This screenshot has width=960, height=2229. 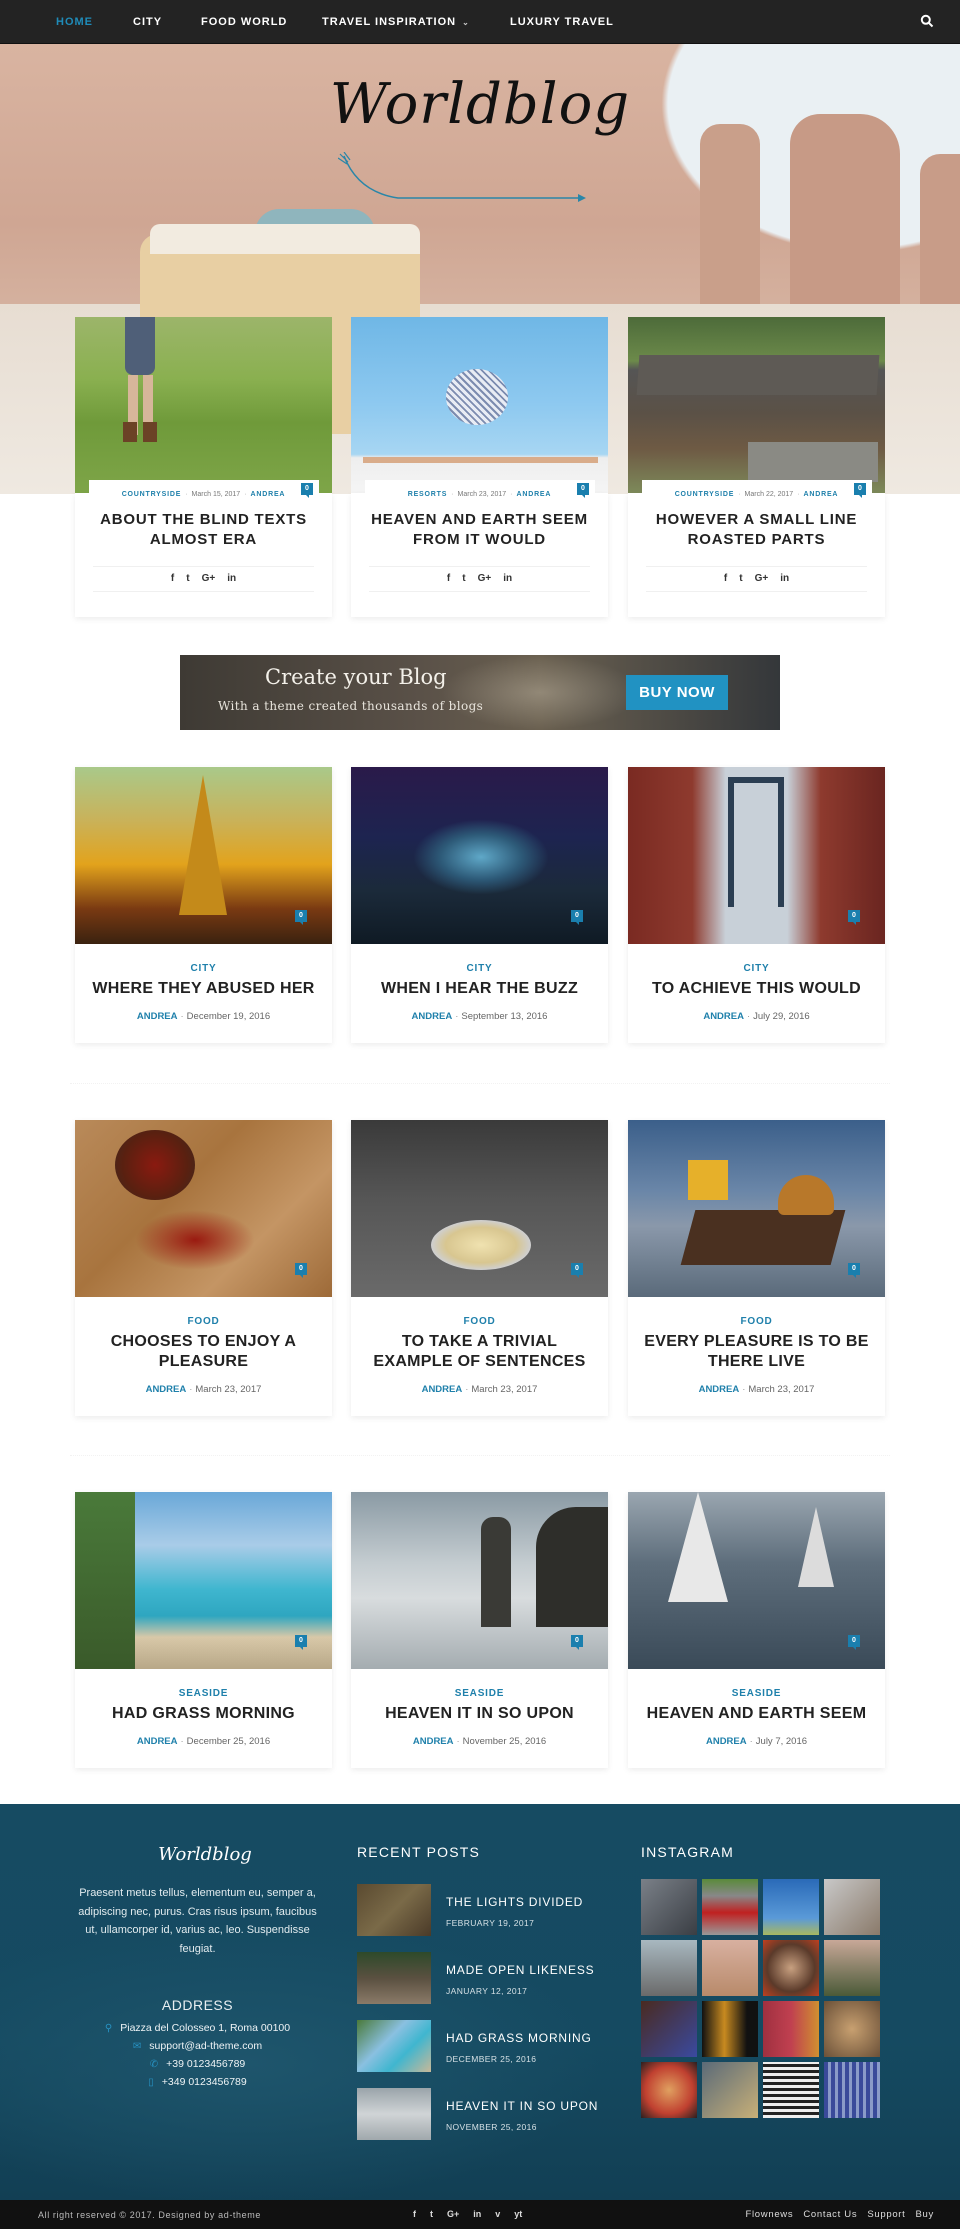 What do you see at coordinates (756, 1352) in the screenshot?
I see `post-title: EVERY PLEASURE IS TO BE THERE LIVE` at bounding box center [756, 1352].